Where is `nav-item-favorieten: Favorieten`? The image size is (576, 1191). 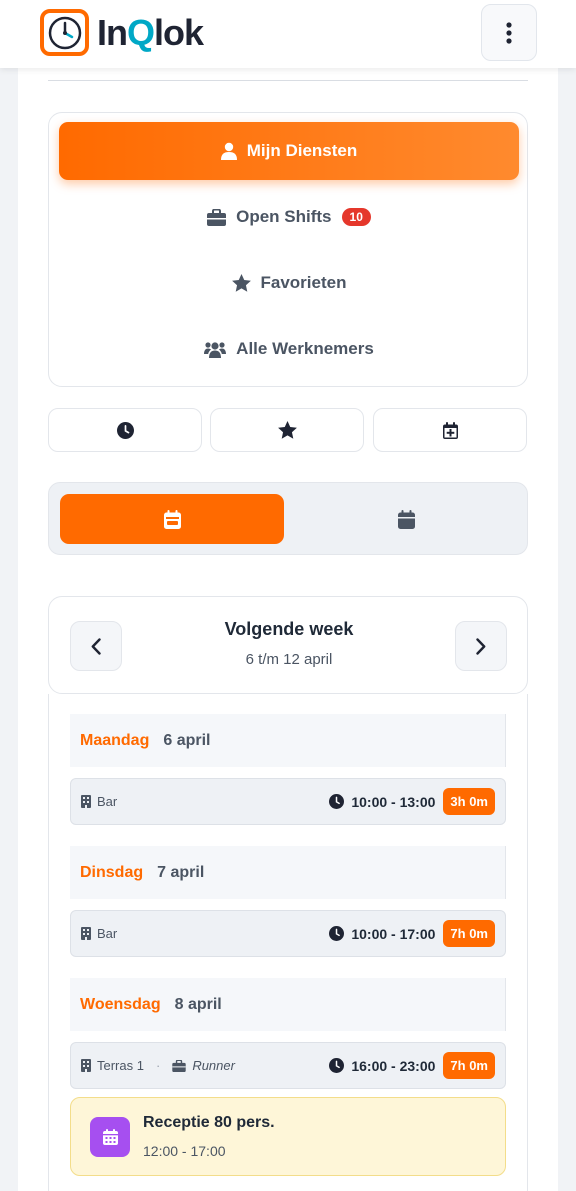 nav-item-favorieten: Favorieten is located at coordinates (289, 283).